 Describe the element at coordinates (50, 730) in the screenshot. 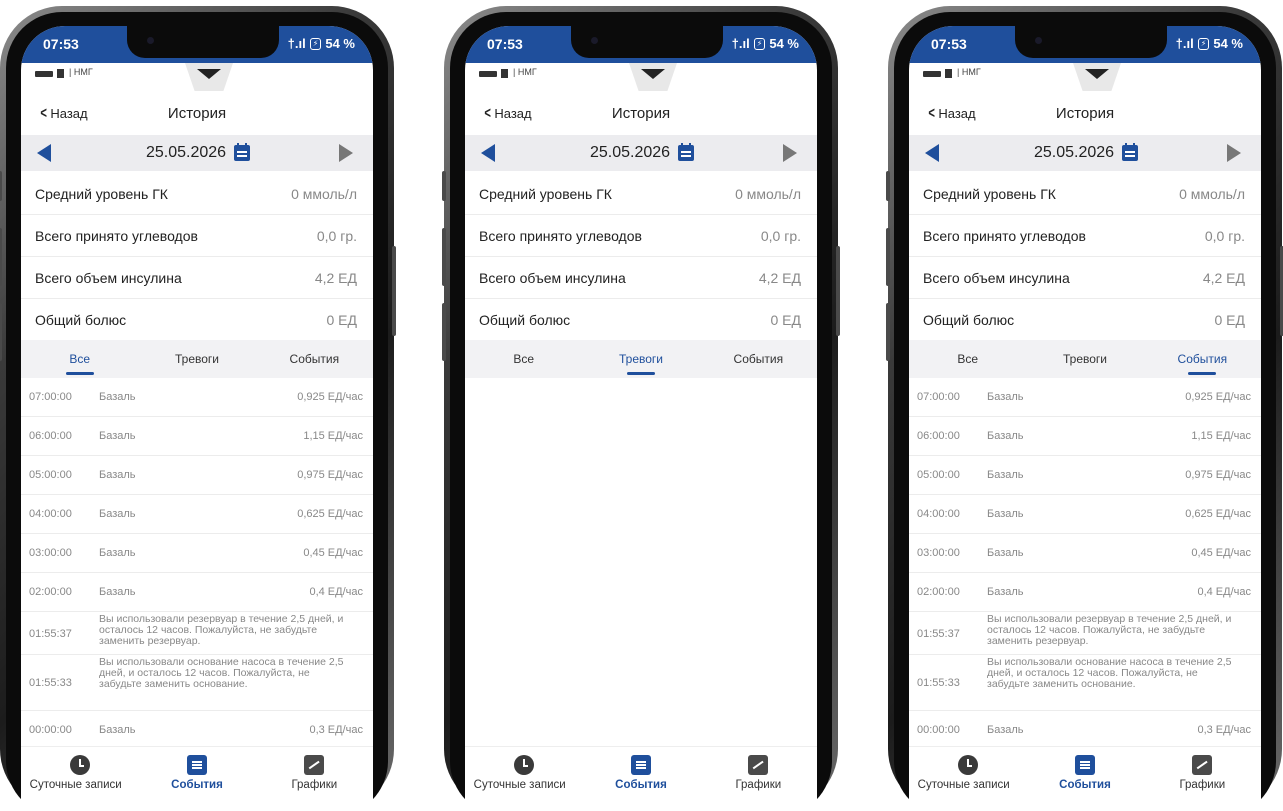

I see `event-time: 00:00:00` at that location.